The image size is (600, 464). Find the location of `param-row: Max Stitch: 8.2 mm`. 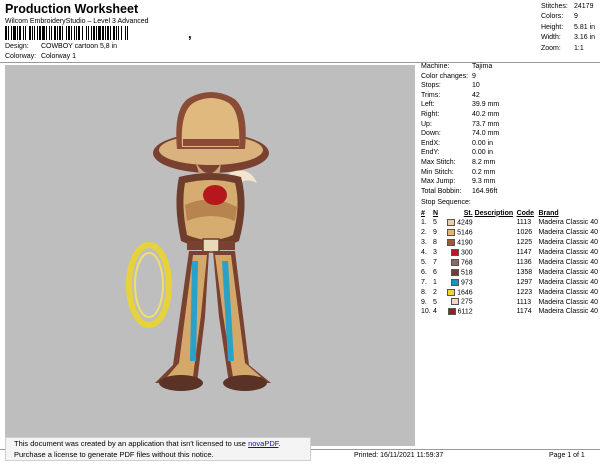

param-row: Max Stitch: 8.2 mm is located at coordinates (509, 163).